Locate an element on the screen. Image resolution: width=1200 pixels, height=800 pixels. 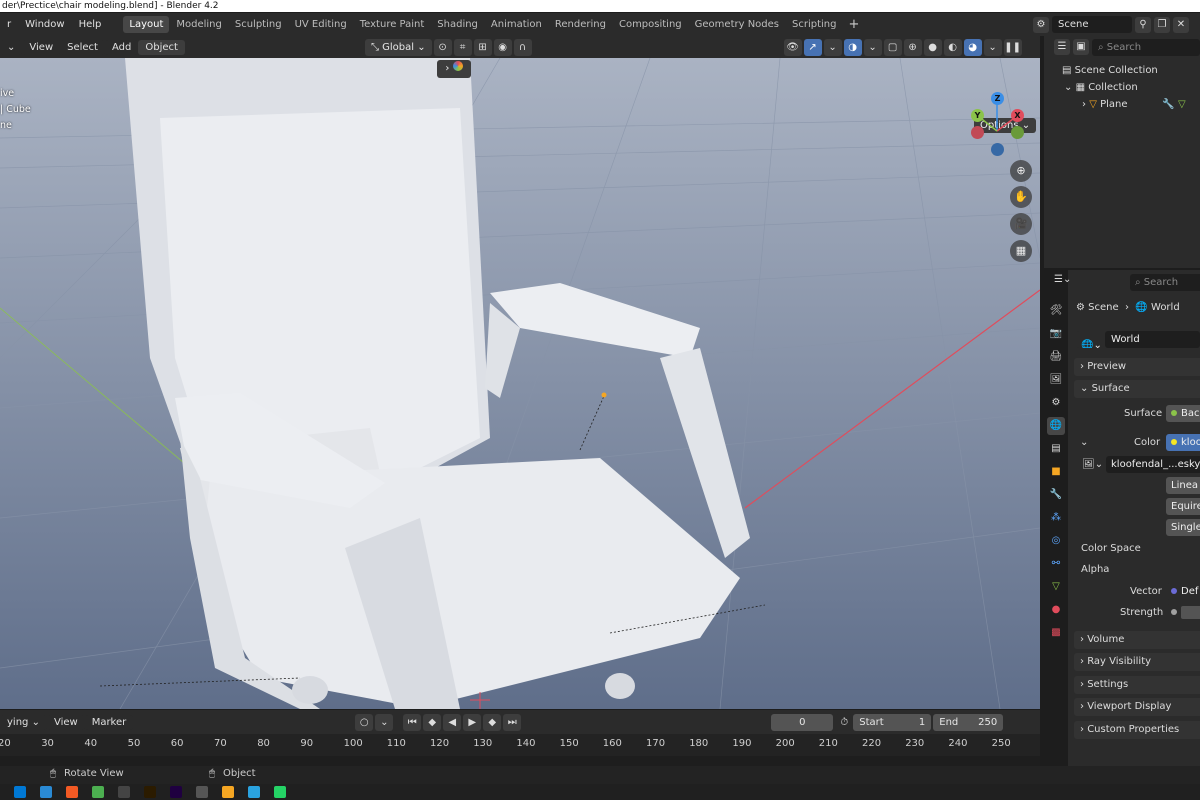
color-input-field: kloo is located at coordinates (1183, 442).